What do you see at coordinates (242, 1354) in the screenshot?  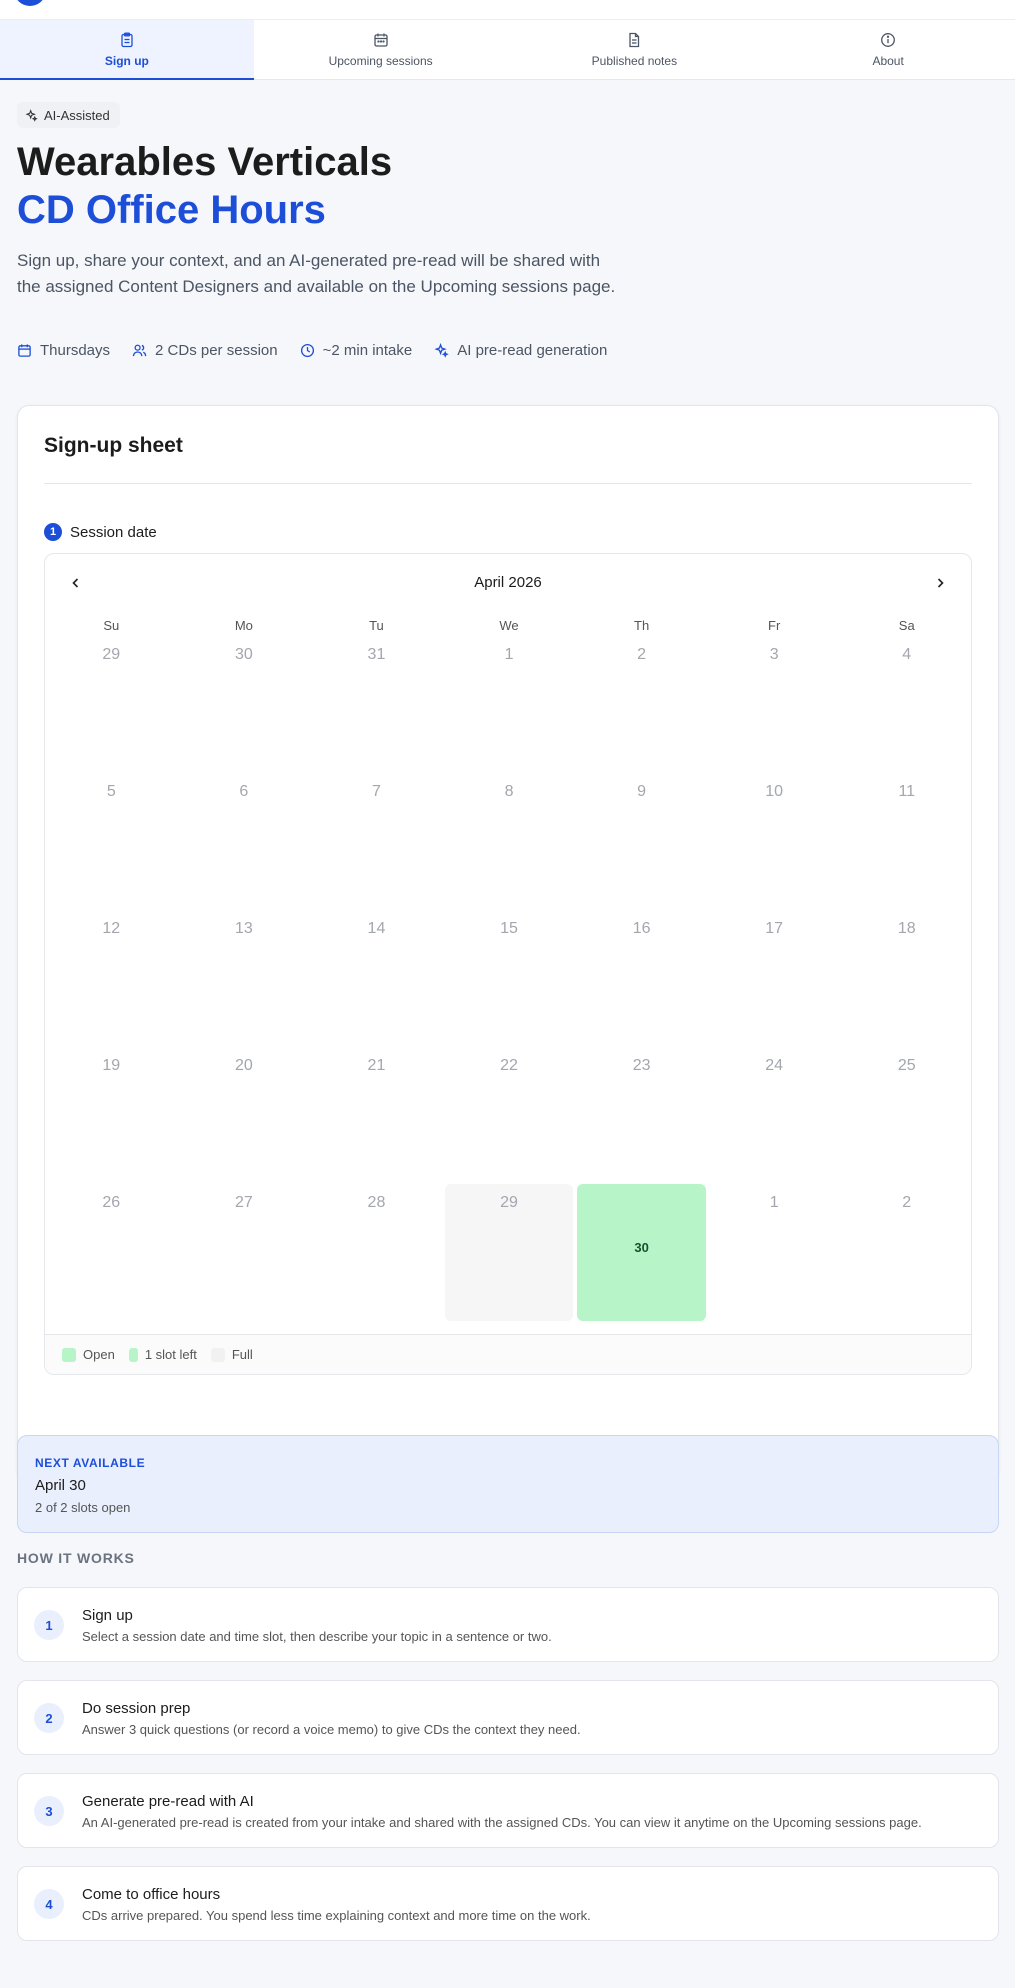 I see `legend-label: Full` at bounding box center [242, 1354].